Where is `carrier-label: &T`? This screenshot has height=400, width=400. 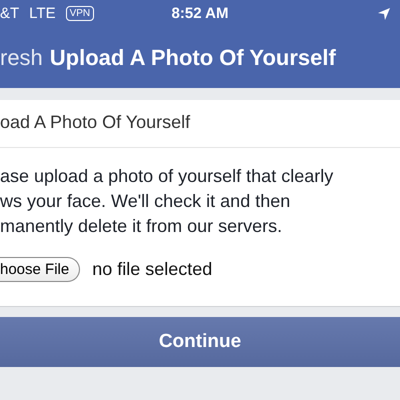
carrier-label: &T is located at coordinates (10, 13).